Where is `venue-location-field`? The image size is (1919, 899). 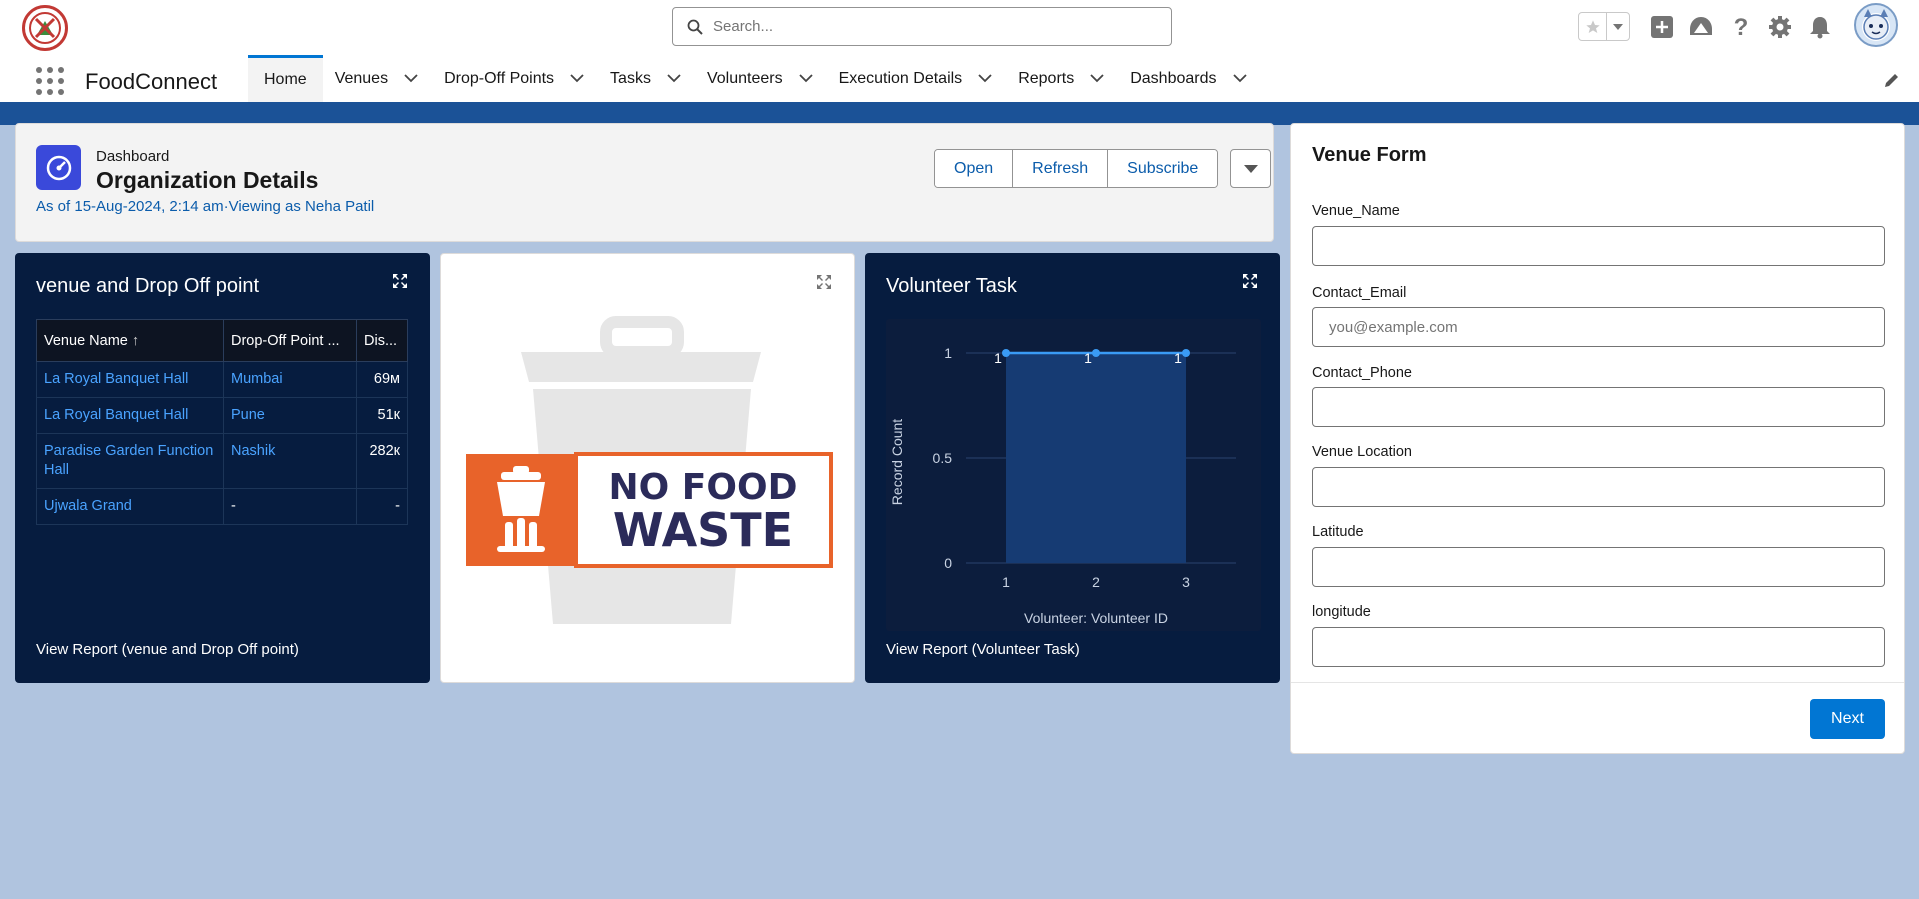
venue-location-field is located at coordinates (1598, 487).